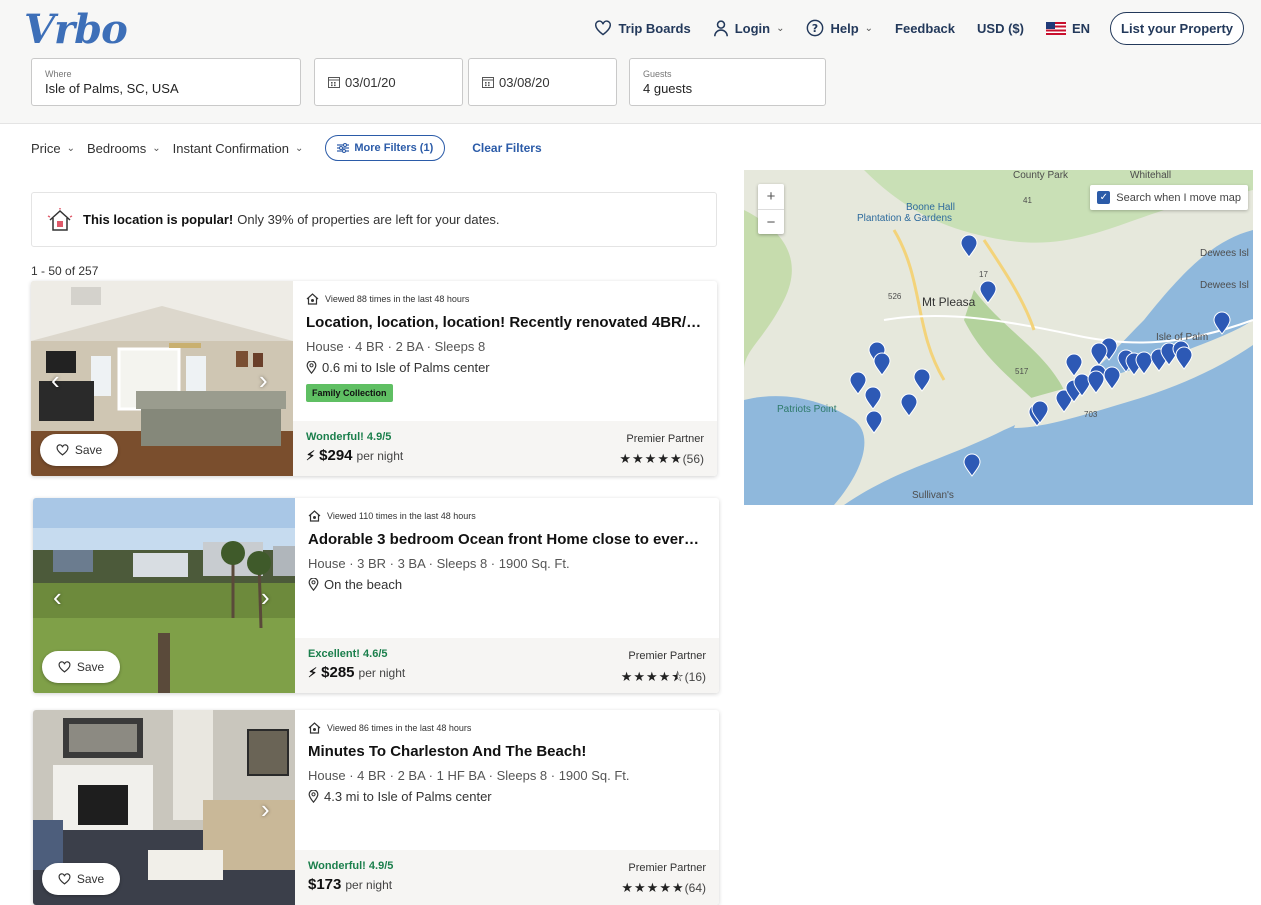 The height and width of the screenshot is (905, 1261). Describe the element at coordinates (388, 82) in the screenshot. I see `checkin-field: 03/01/20` at that location.